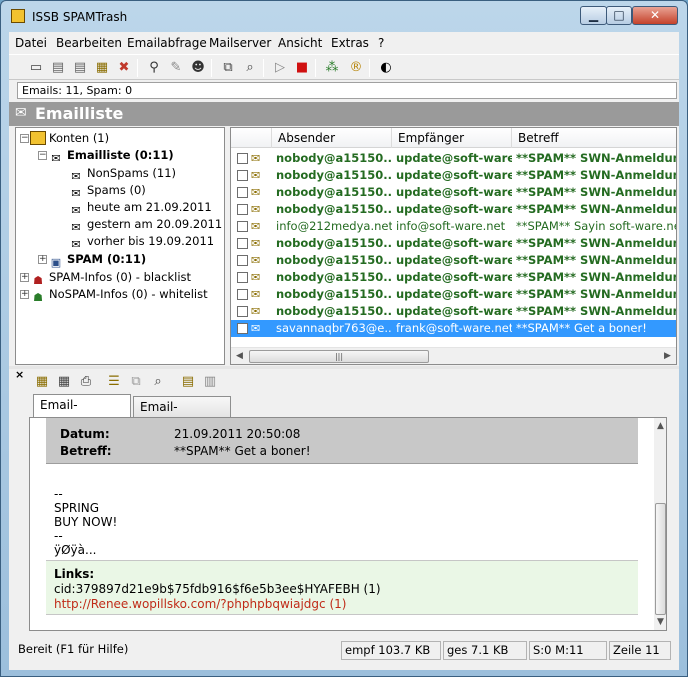  What do you see at coordinates (451, 138) in the screenshot?
I see `col-recipient: Empfänger` at bounding box center [451, 138].